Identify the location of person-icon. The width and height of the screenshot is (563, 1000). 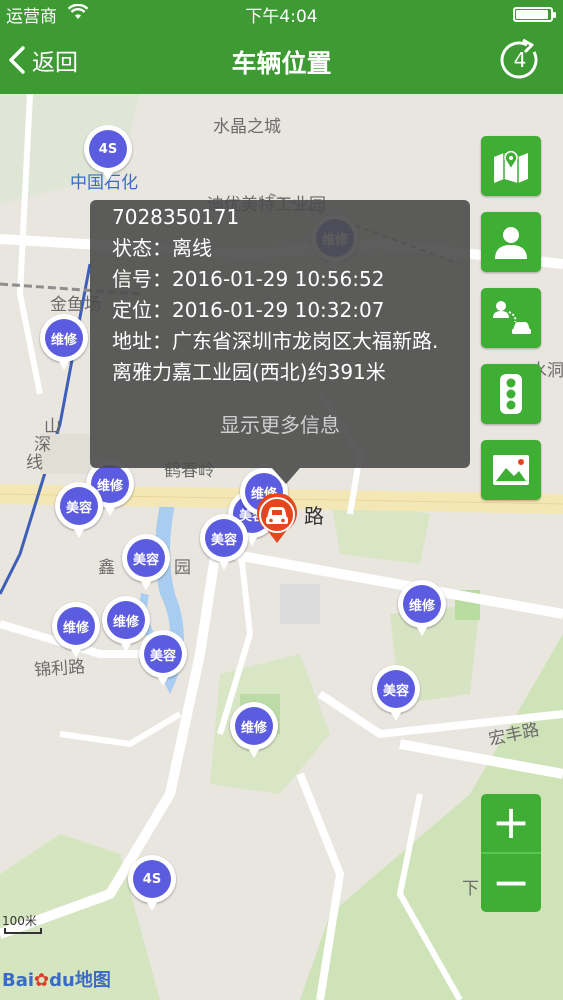
(511, 243).